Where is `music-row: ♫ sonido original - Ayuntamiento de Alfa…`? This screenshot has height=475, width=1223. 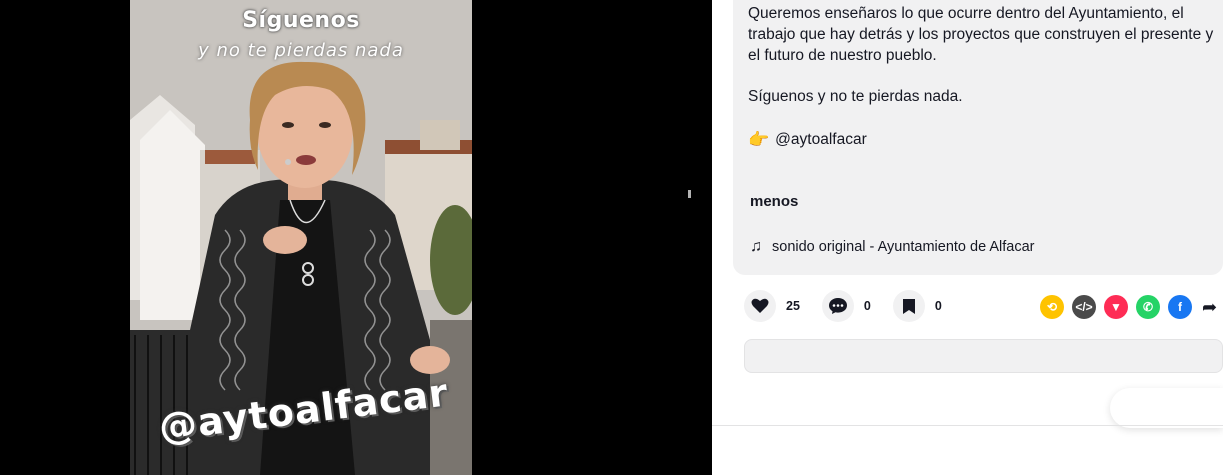
music-row: ♫ sonido original - Ayuntamiento de Alfa… is located at coordinates (892, 247).